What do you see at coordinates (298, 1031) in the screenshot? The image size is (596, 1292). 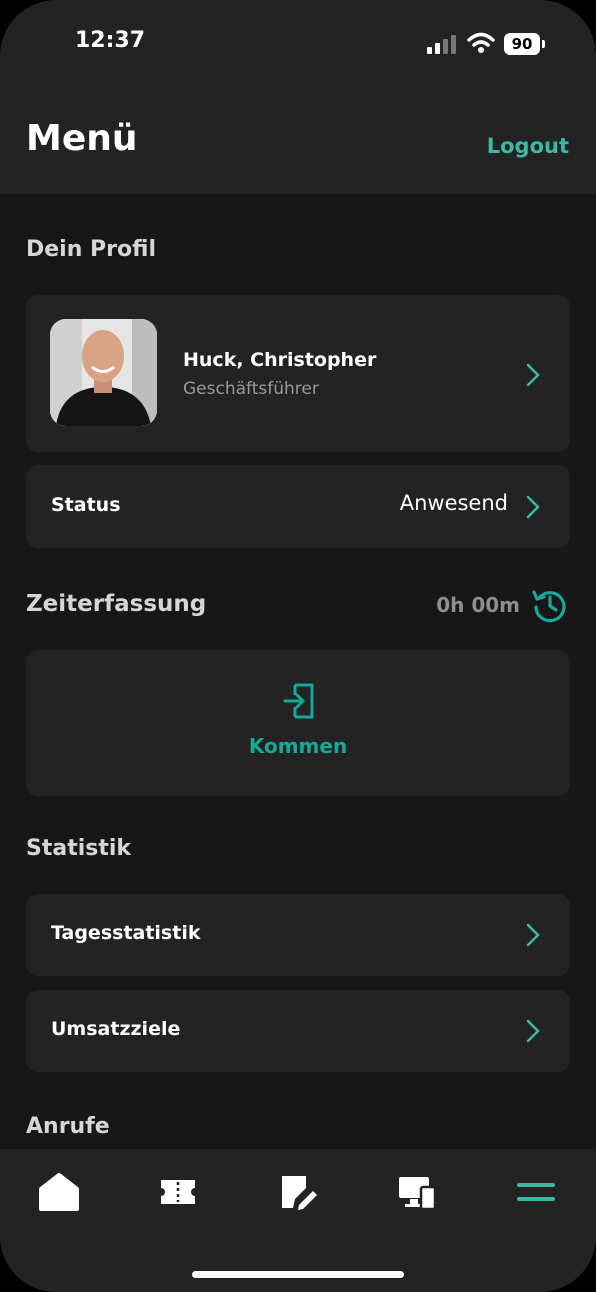 I see `list-item-umsatzziele: Umsatzziele` at bounding box center [298, 1031].